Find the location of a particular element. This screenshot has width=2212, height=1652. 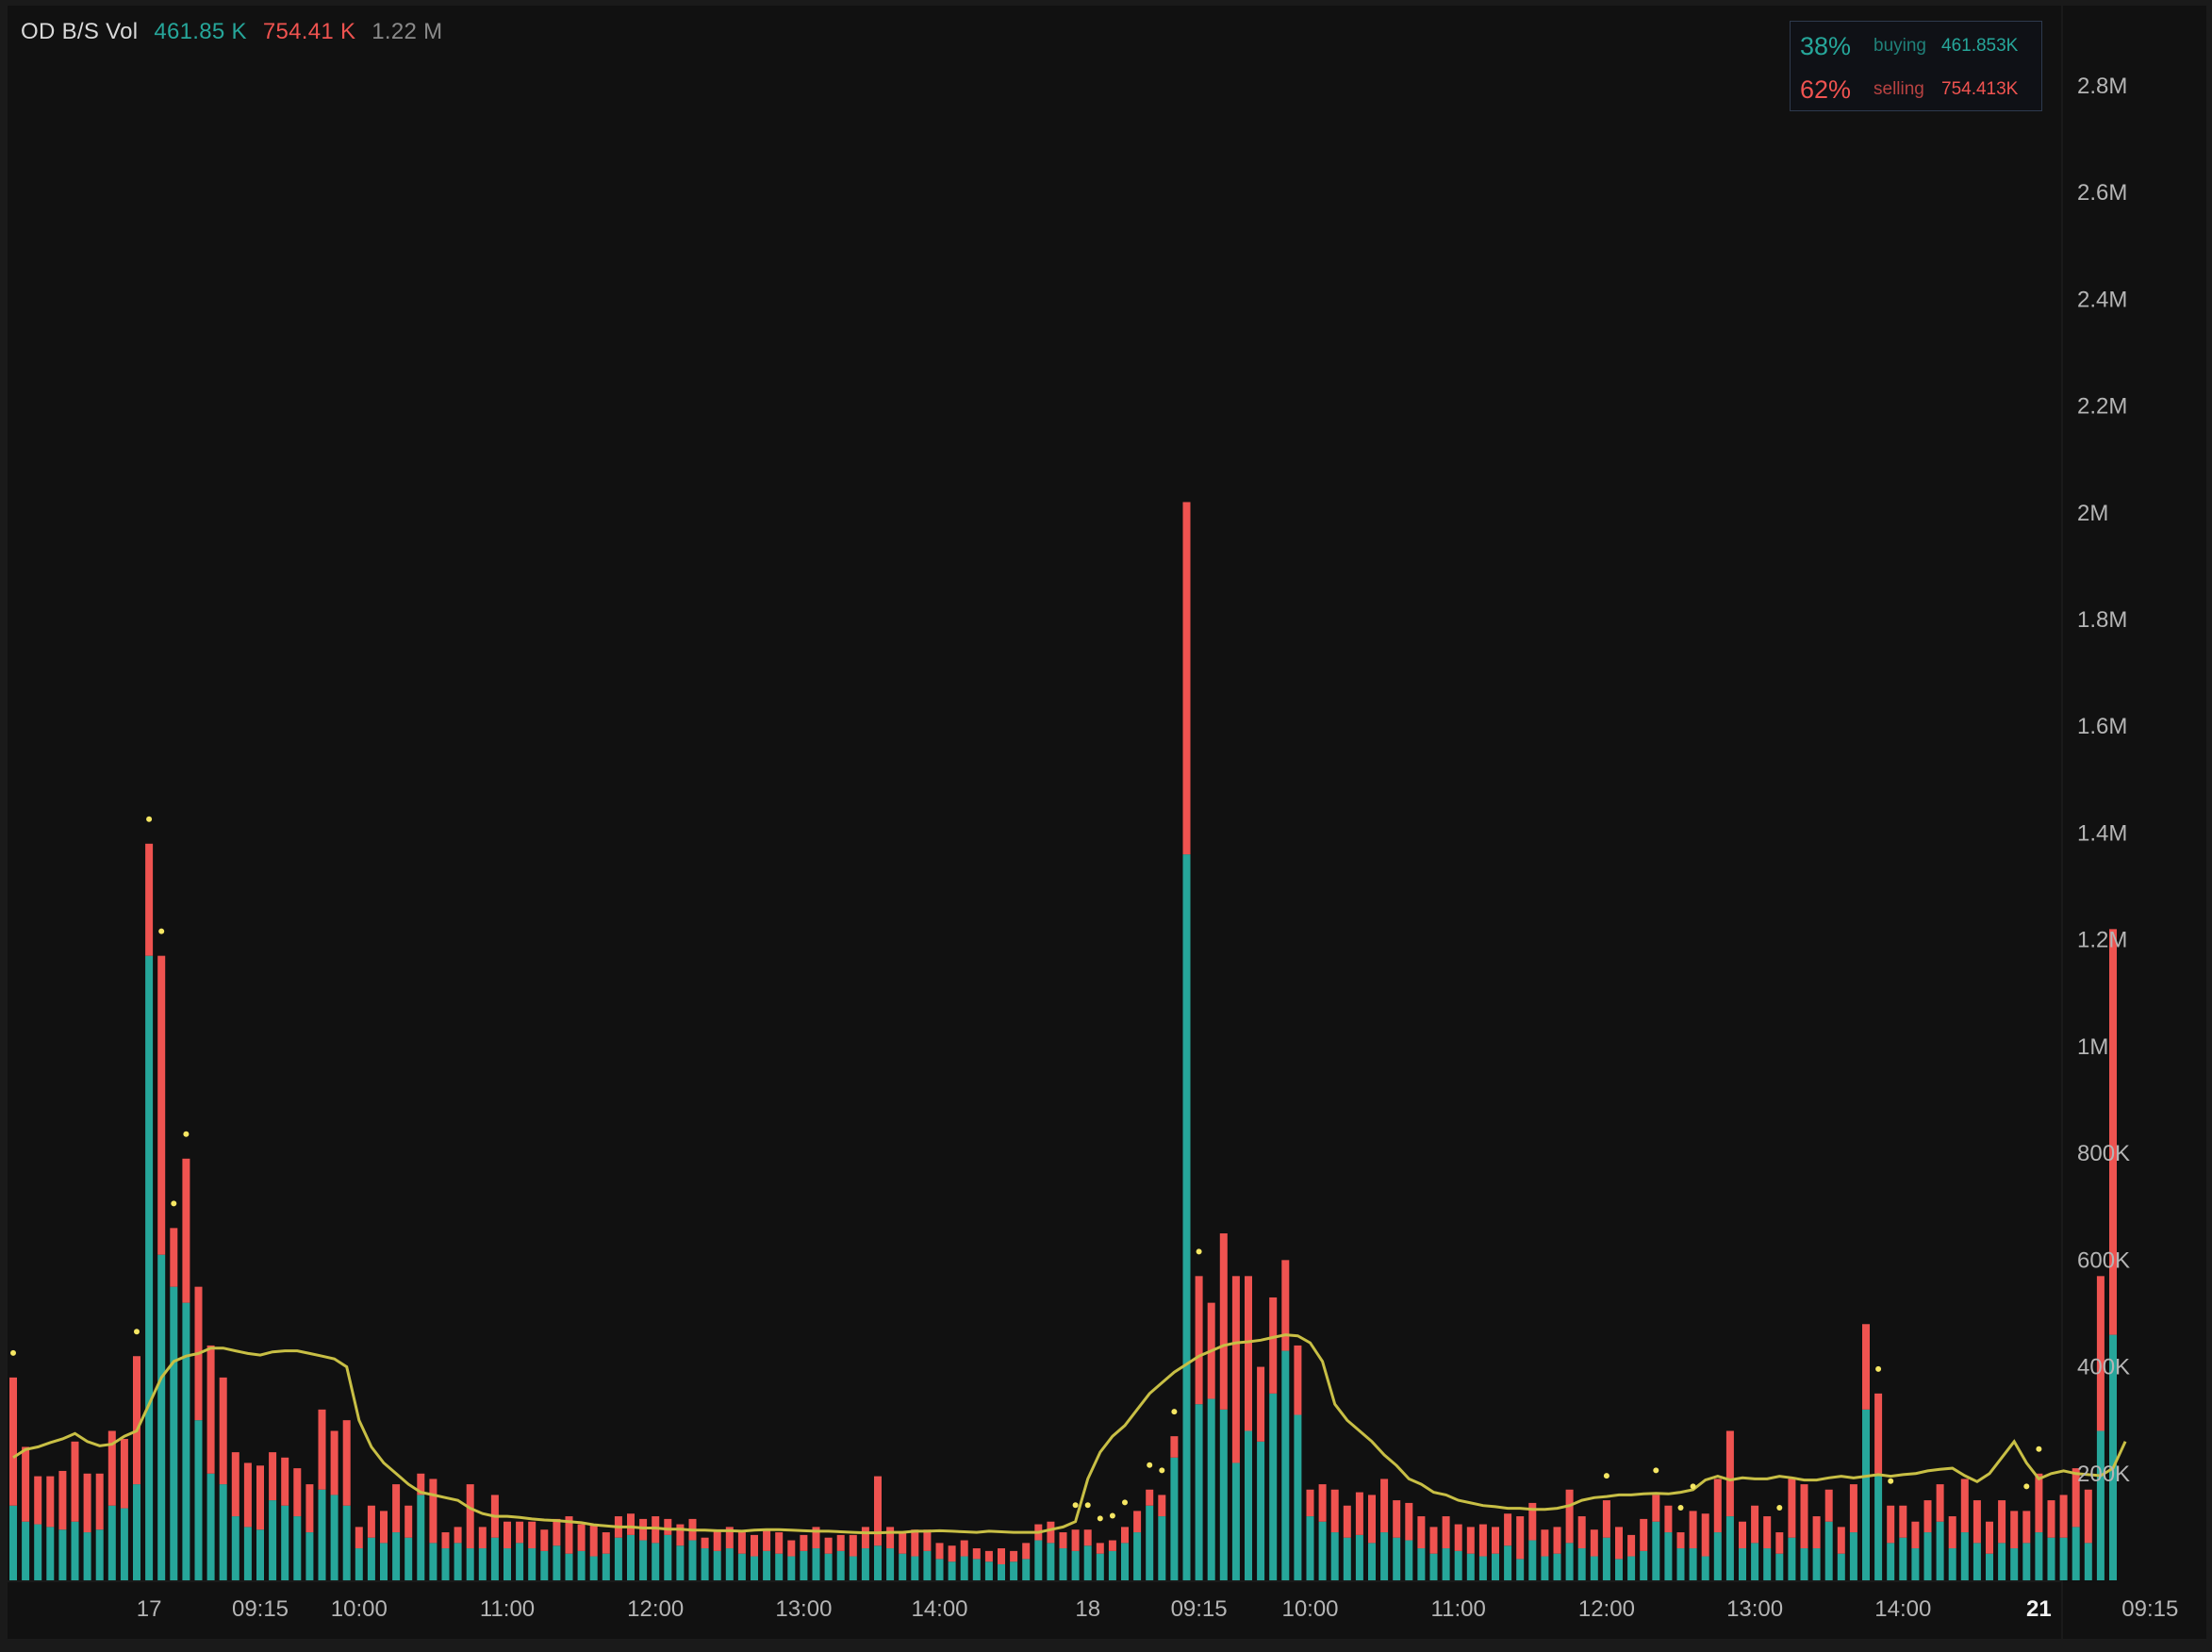

y-tick-label: 2.2M is located at coordinates (2102, 407).